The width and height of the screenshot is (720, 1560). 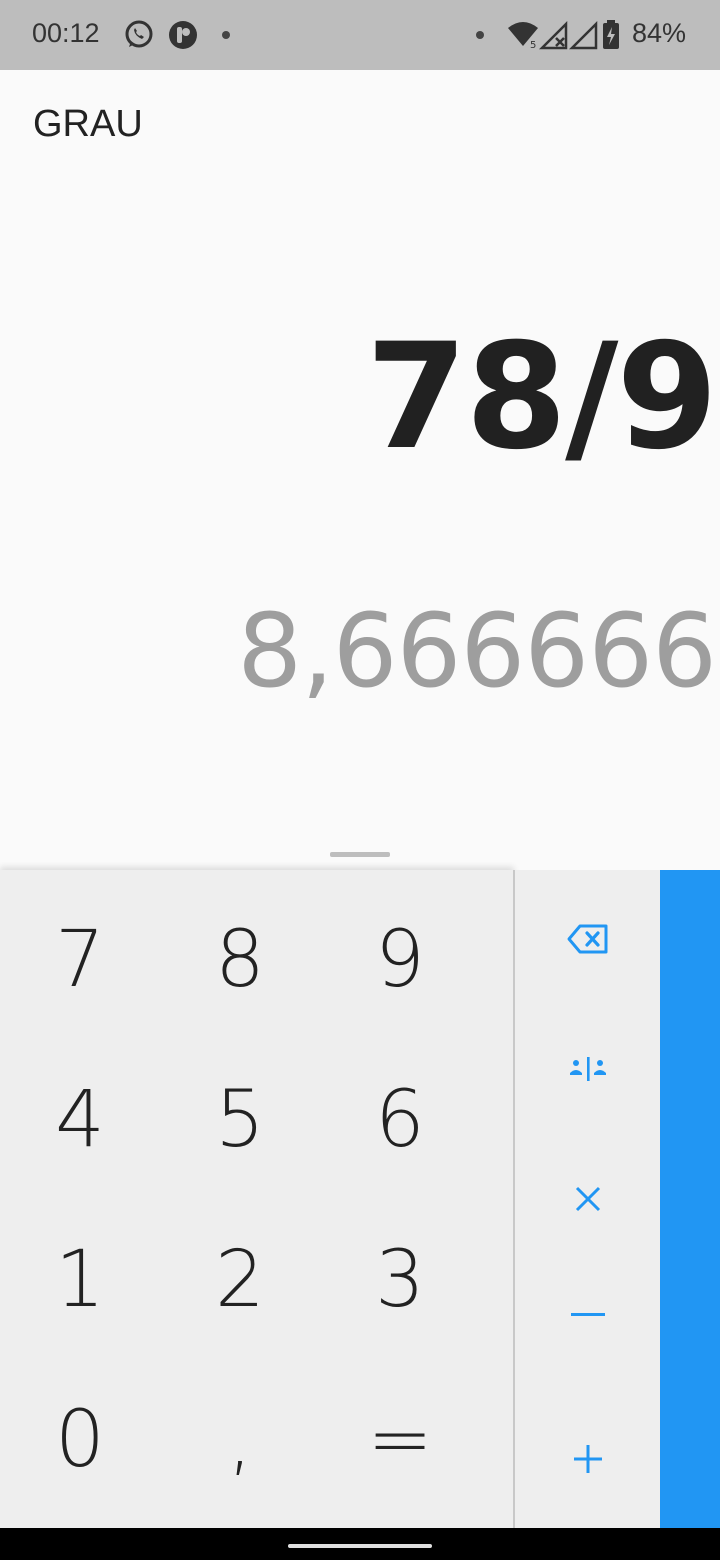 What do you see at coordinates (88, 124) in the screenshot?
I see `angle-mode-label: GRAU` at bounding box center [88, 124].